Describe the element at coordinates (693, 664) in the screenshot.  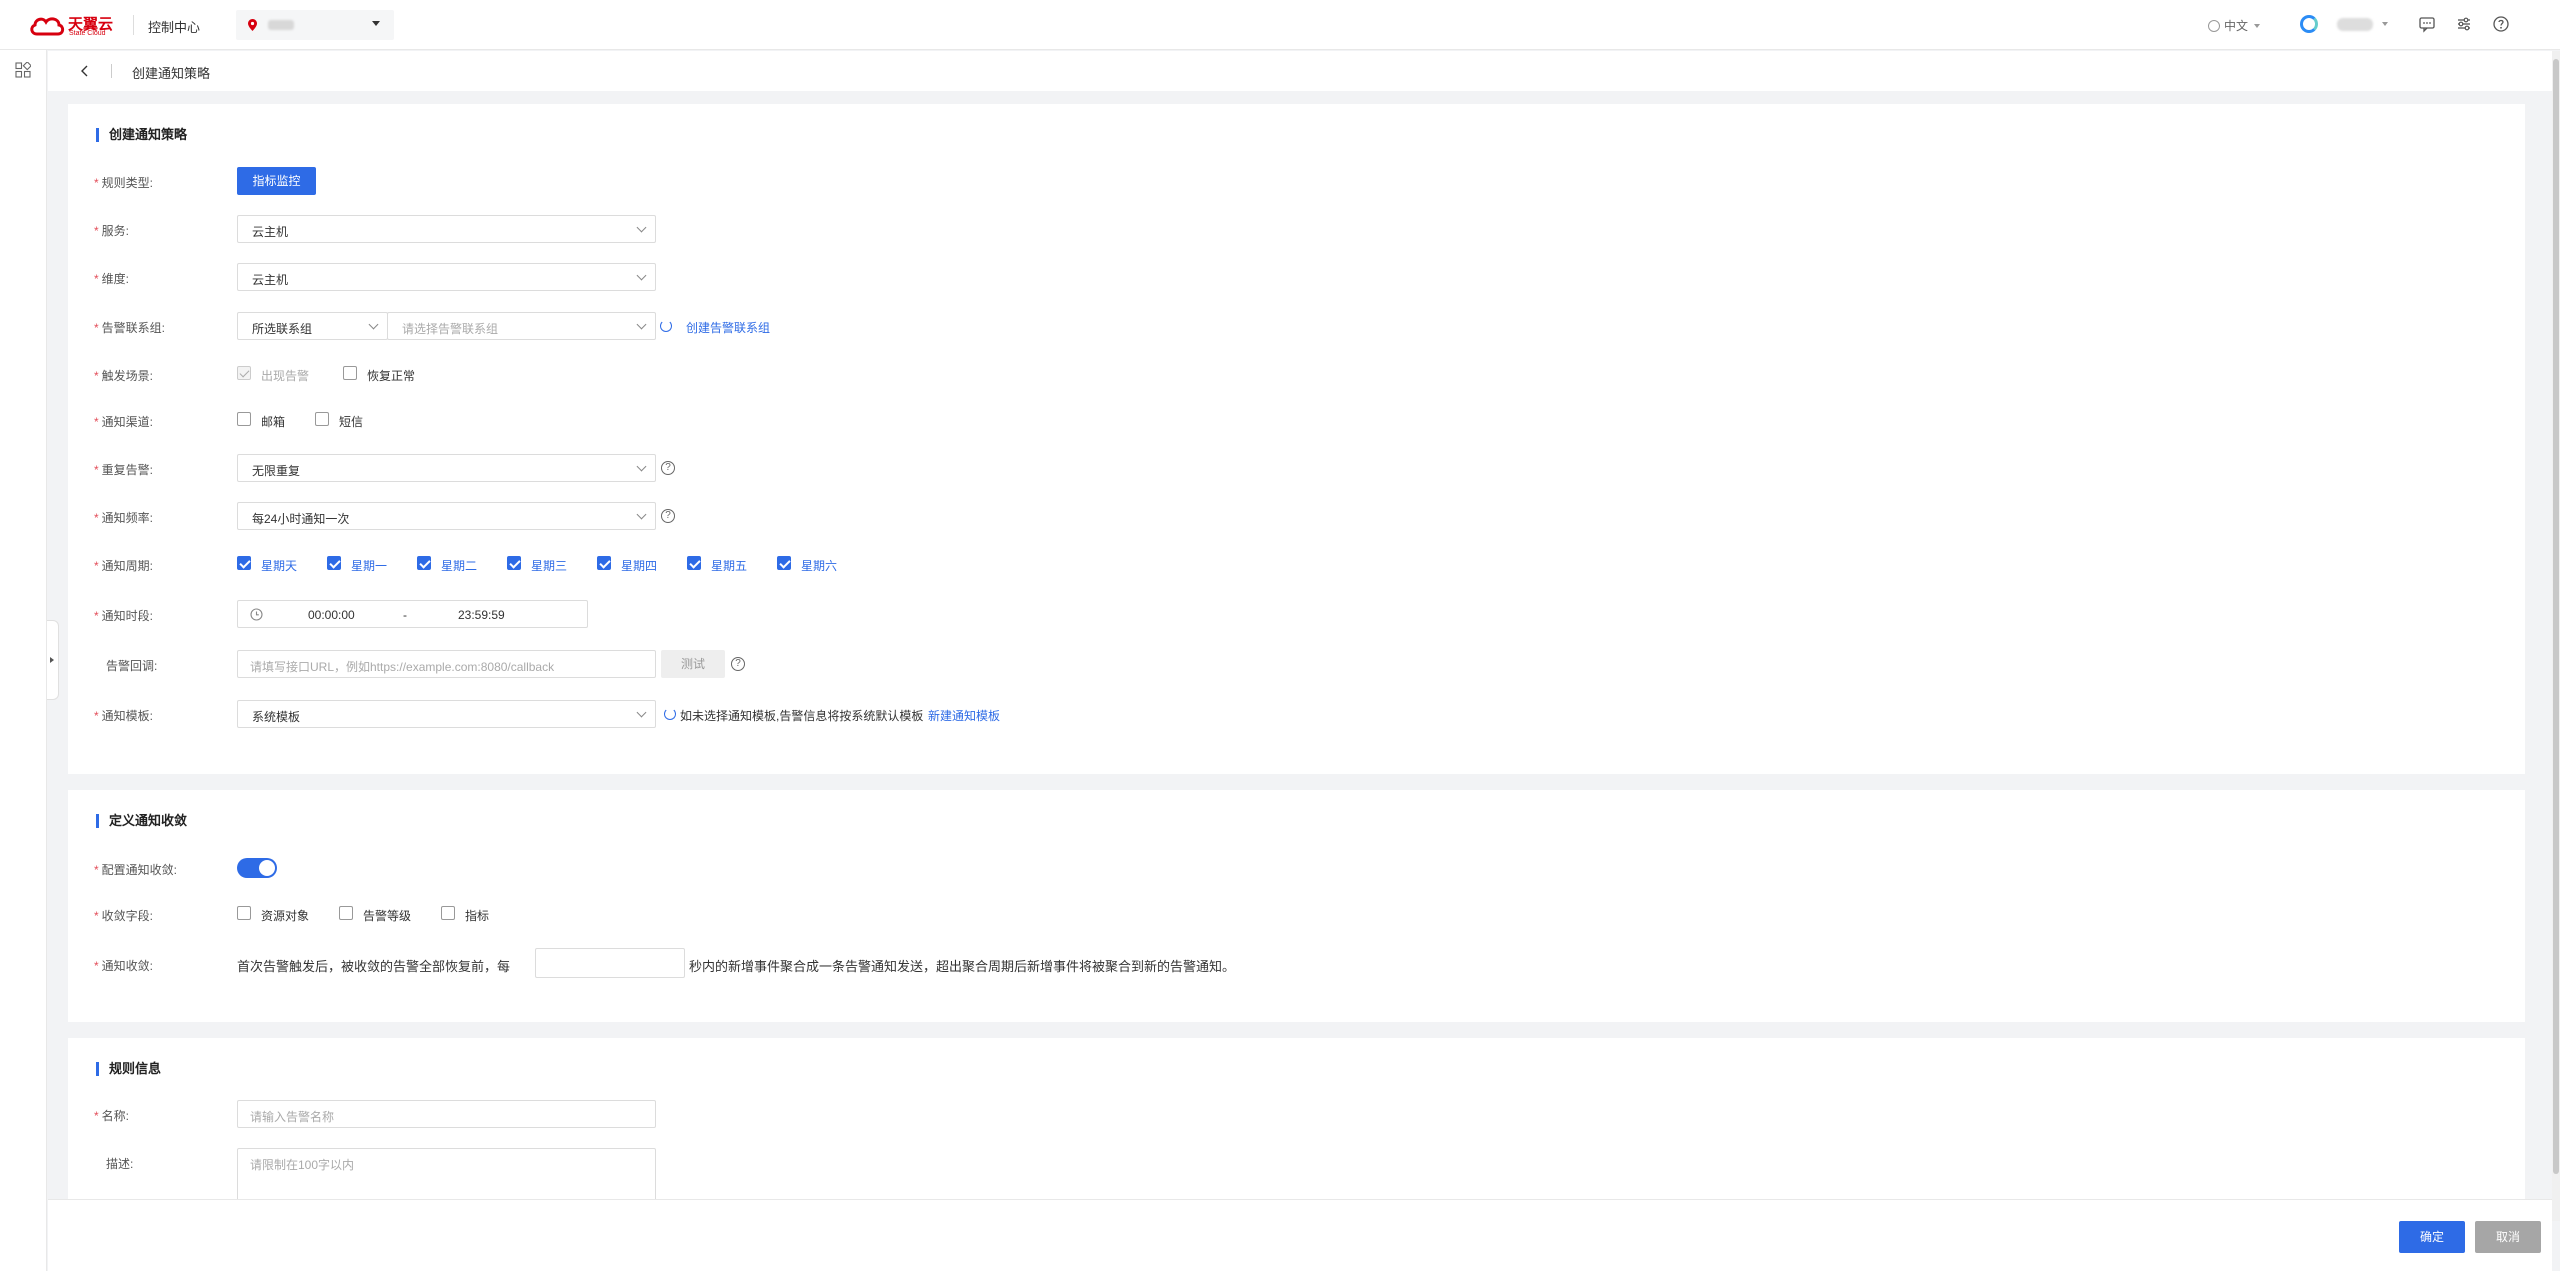
I see `test-button: 测试` at that location.